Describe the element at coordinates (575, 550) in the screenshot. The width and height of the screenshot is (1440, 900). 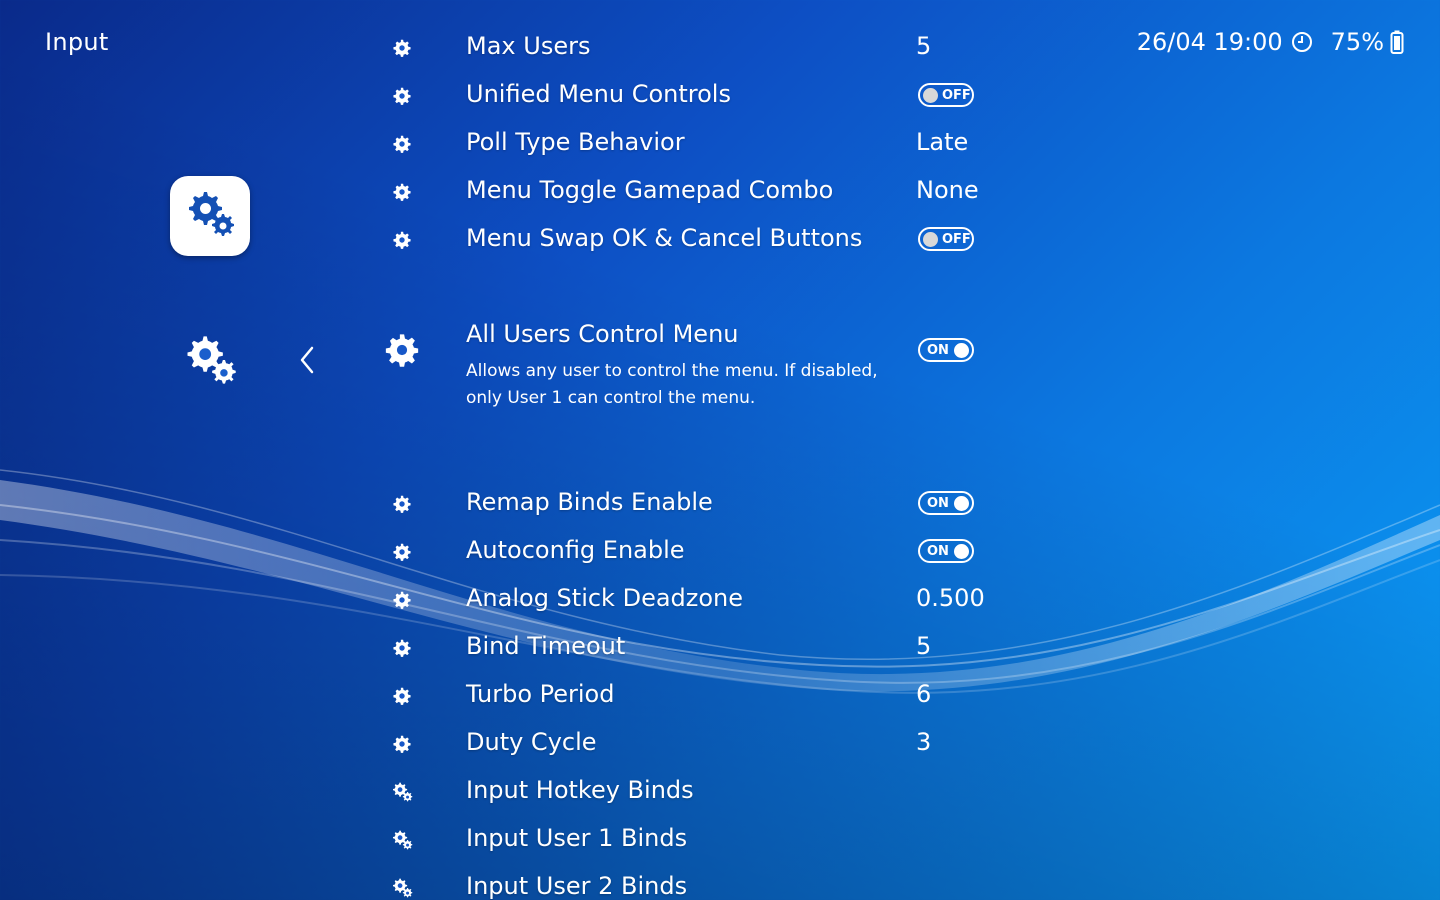
I see `list-item-label: Autoconfig Enable` at that location.